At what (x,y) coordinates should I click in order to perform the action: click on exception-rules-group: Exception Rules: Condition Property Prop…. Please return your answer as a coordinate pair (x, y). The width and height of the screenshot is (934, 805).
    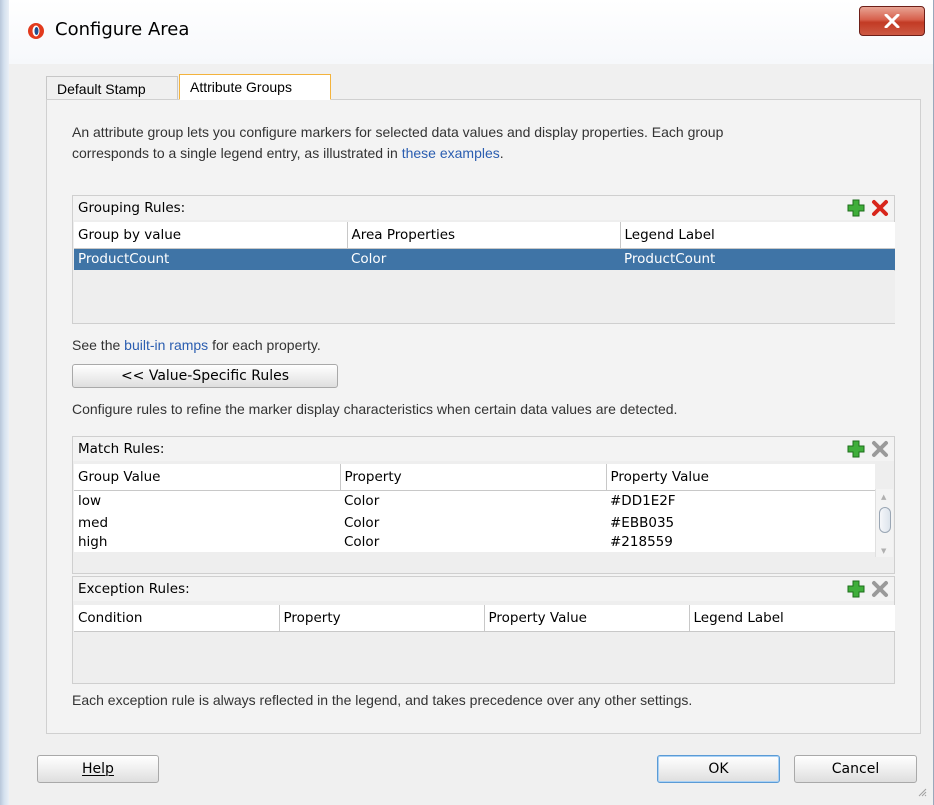
    Looking at the image, I should click on (483, 630).